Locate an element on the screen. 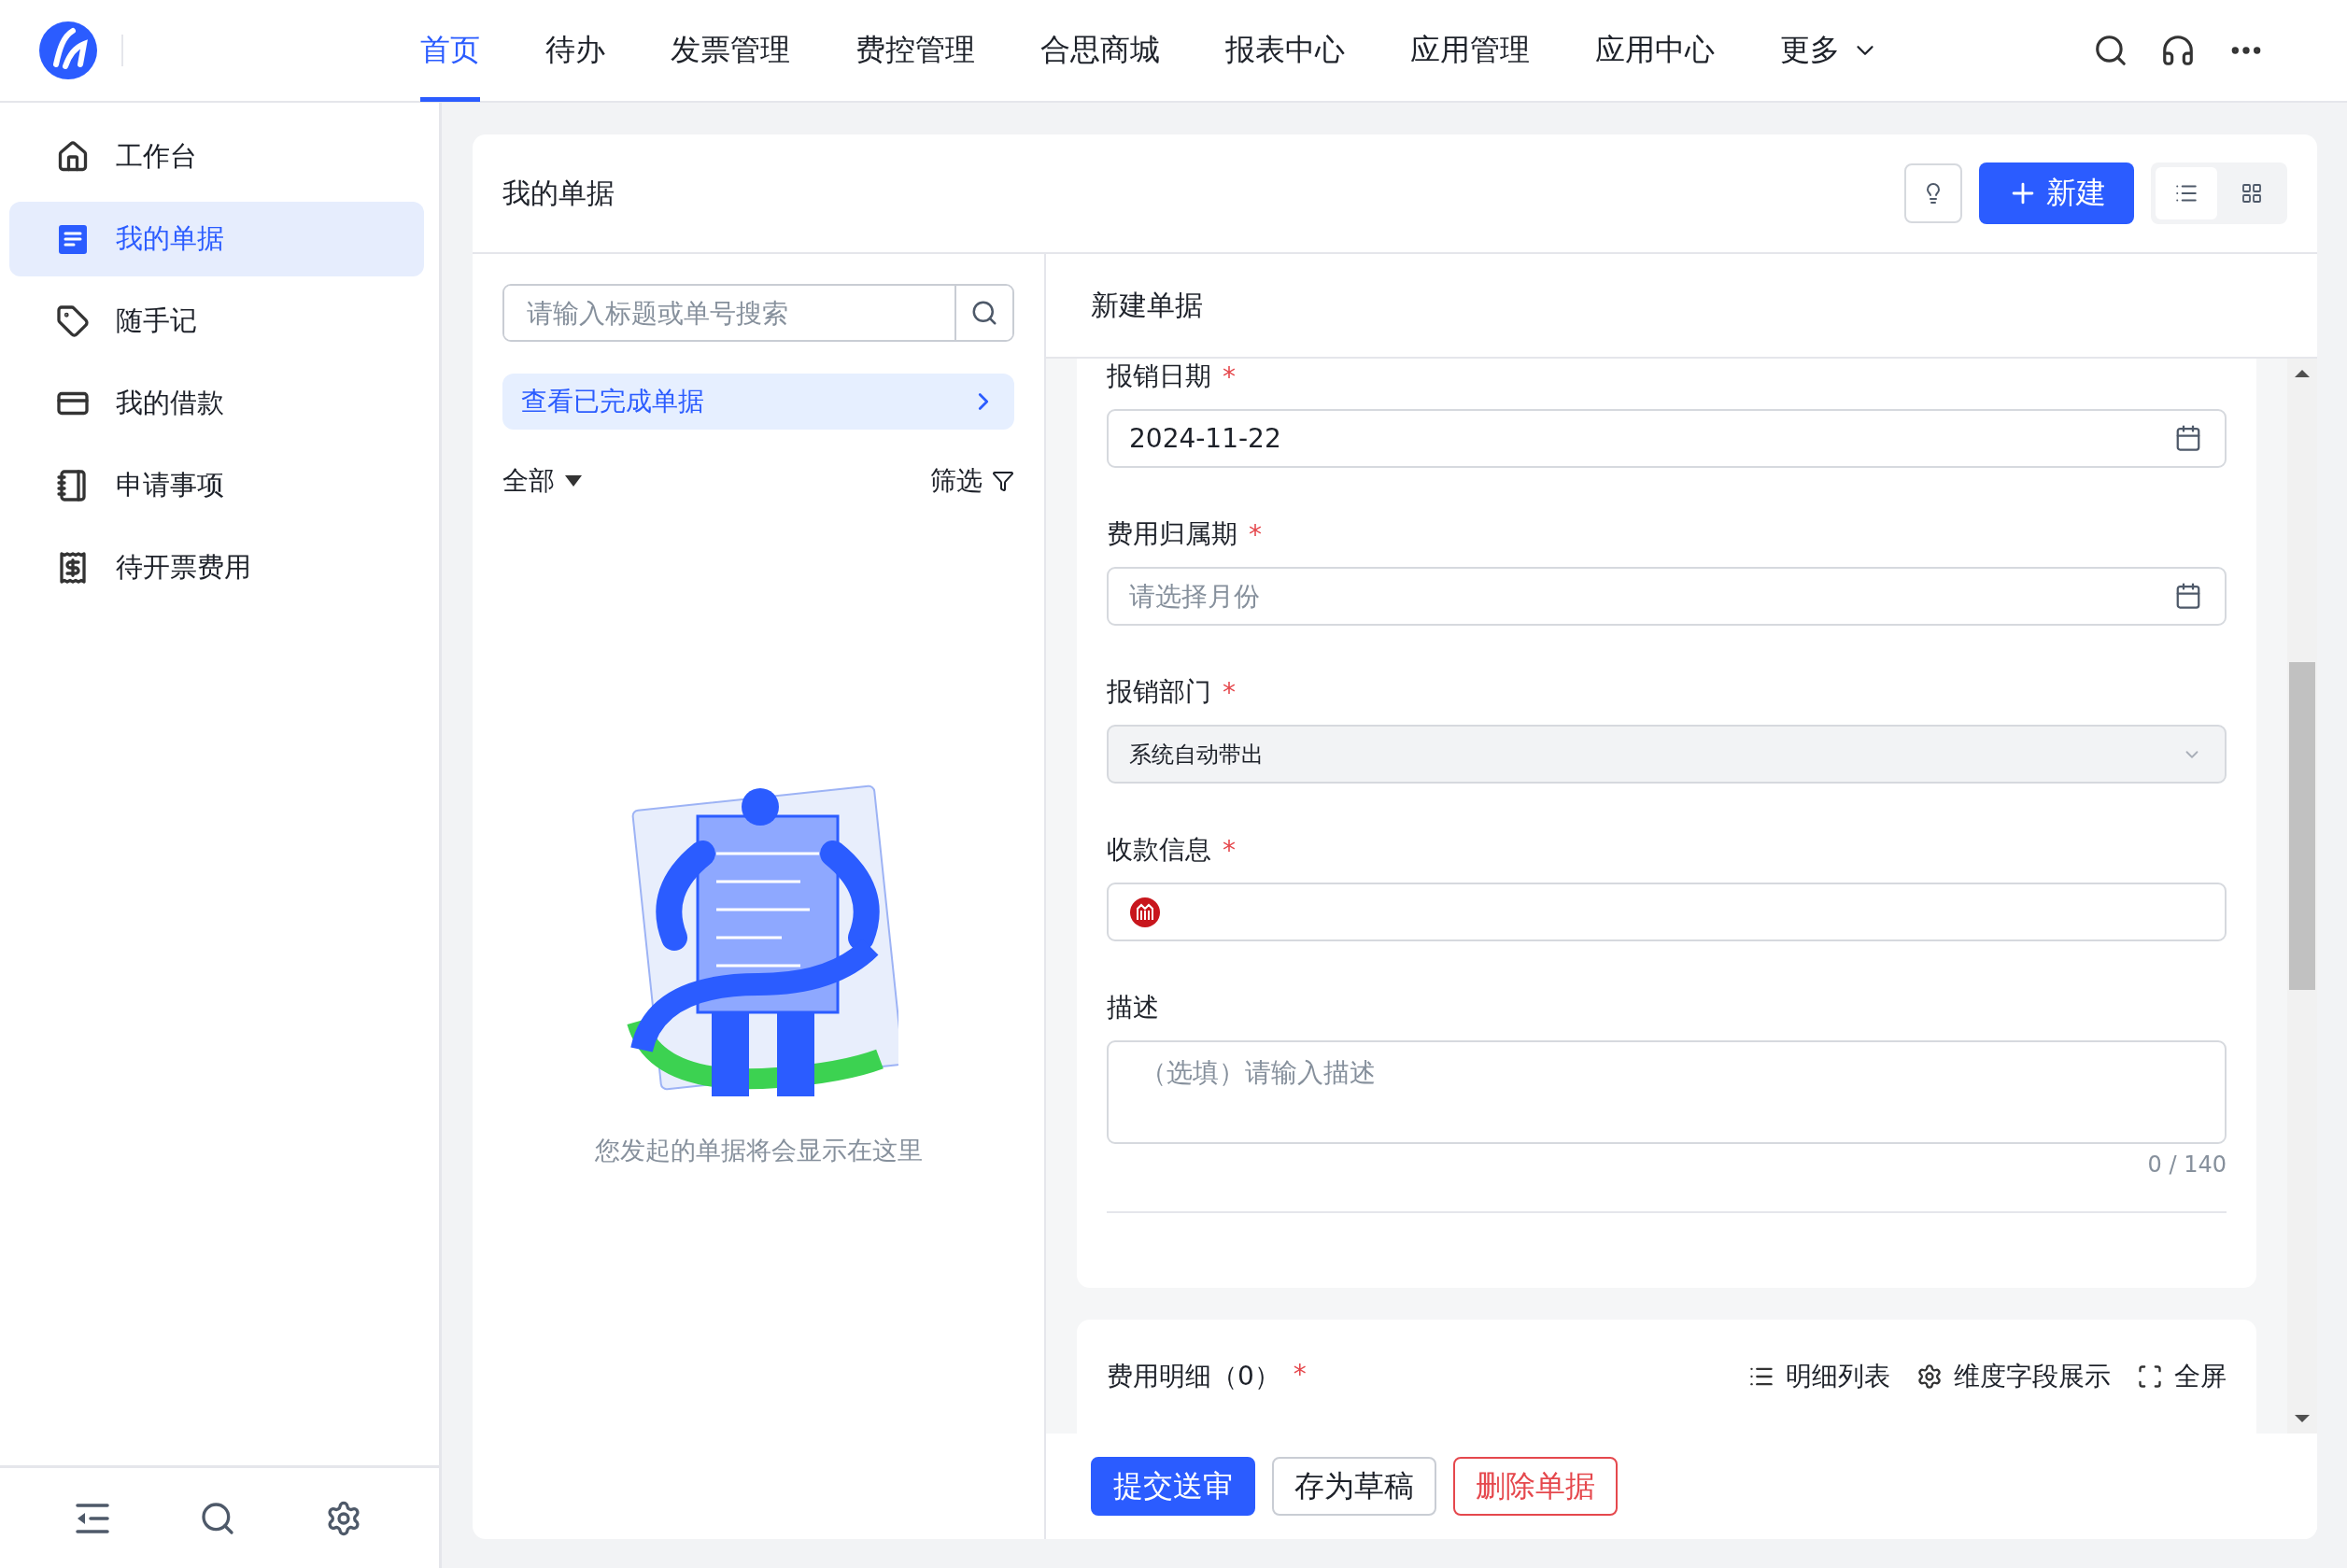 The image size is (2347, 1568). sidebar-item: 我的单据 is located at coordinates (216, 239).